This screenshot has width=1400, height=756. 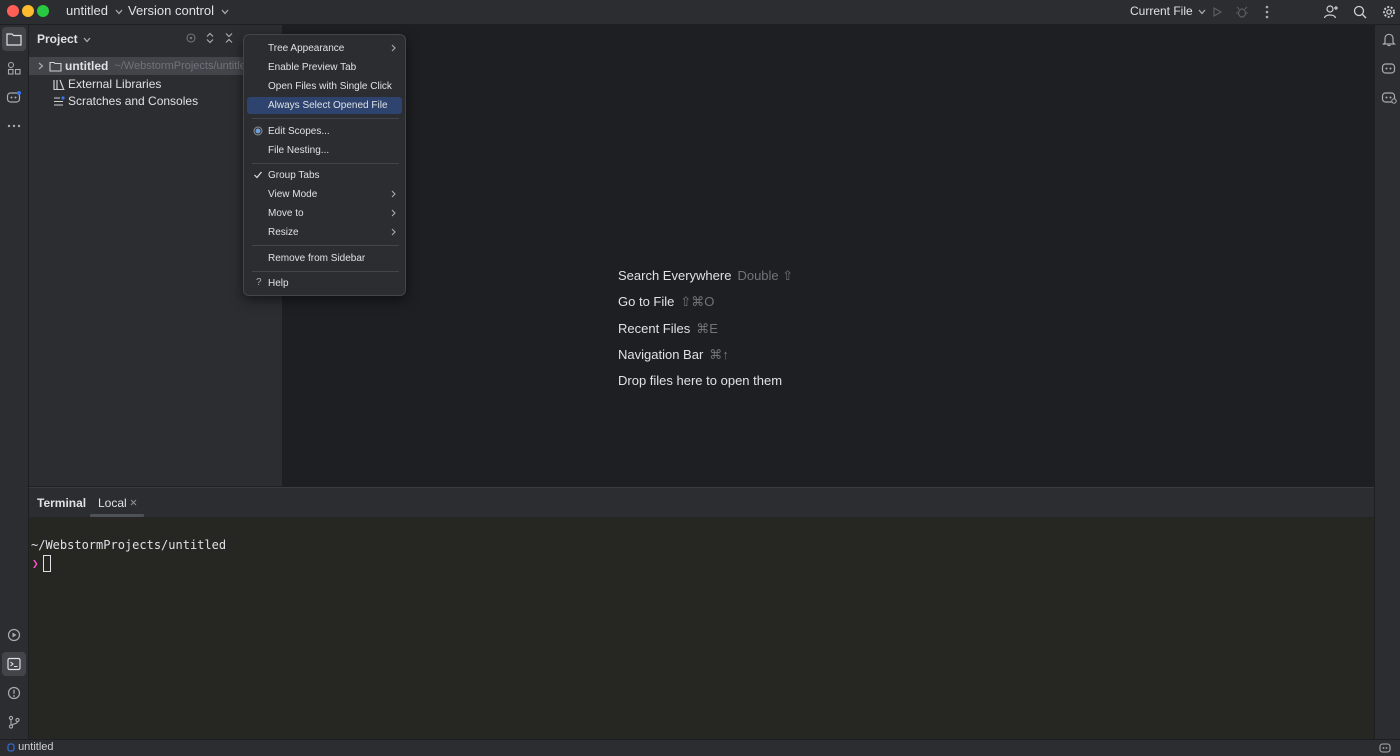 I want to click on hint-navigation-bar: Navigation Bar ⌘↑, so click(x=673, y=355).